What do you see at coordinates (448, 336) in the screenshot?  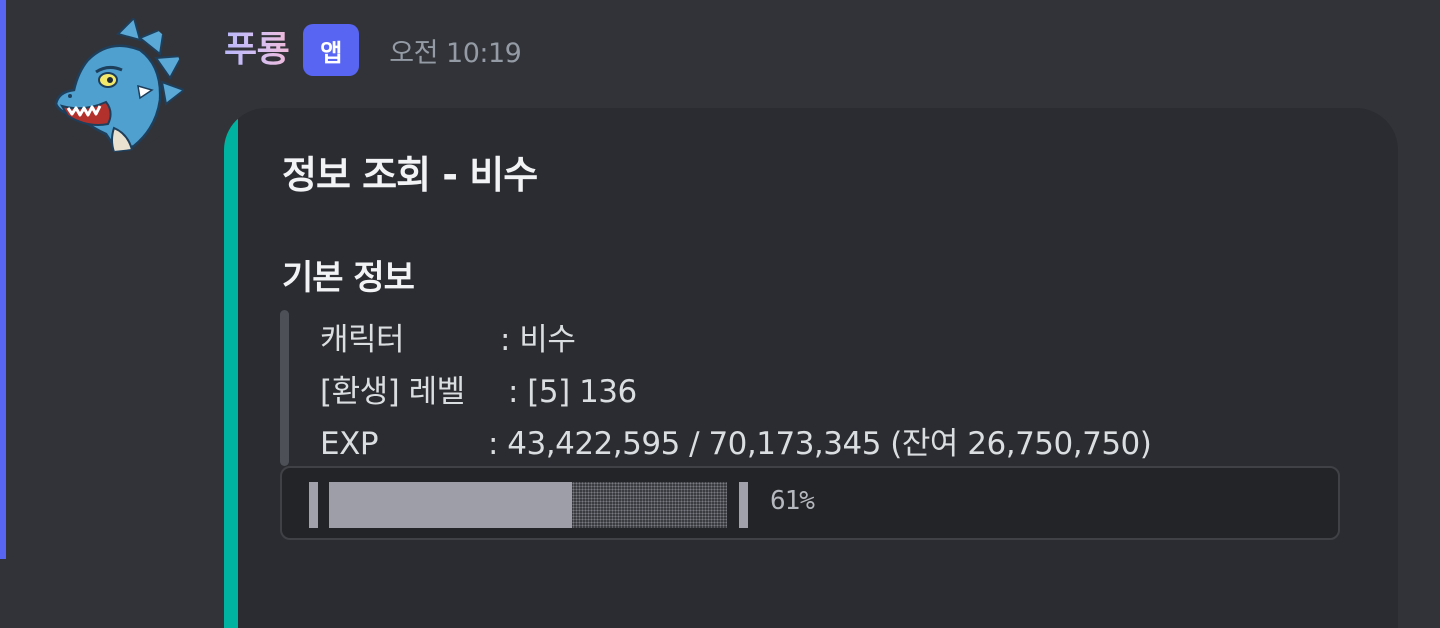 I see `info-row-character: 캐릭터 : 비수` at bounding box center [448, 336].